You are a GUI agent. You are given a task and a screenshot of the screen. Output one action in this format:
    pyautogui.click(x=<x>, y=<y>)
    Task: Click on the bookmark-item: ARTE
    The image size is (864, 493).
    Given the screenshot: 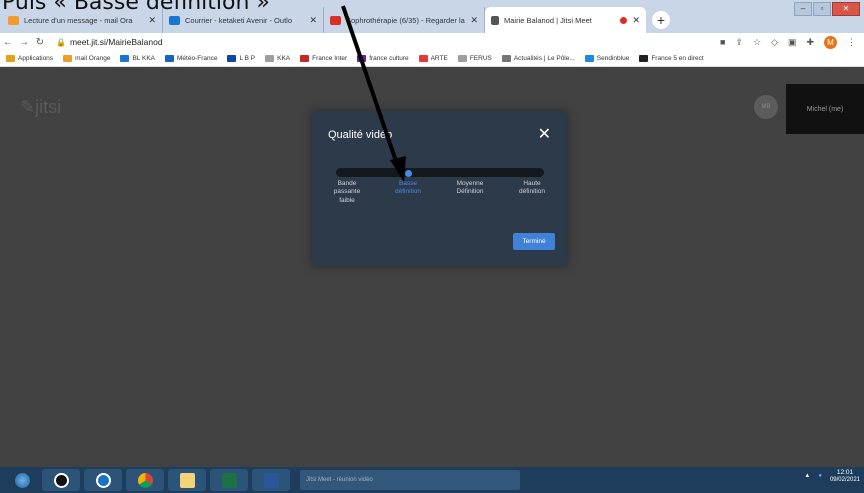 What is the action you would take?
    pyautogui.click(x=433, y=58)
    